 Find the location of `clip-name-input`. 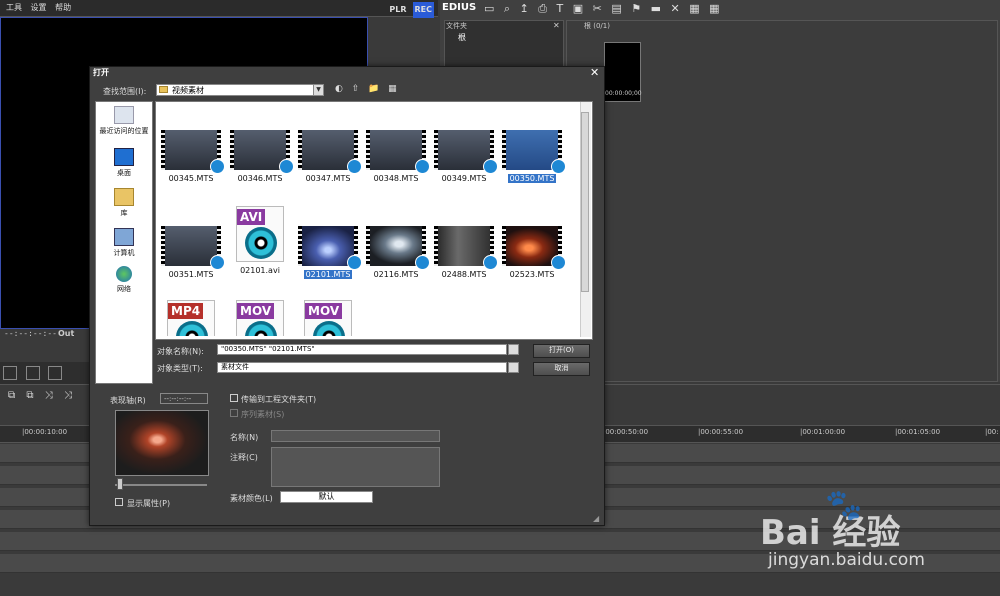

clip-name-input is located at coordinates (355, 436).